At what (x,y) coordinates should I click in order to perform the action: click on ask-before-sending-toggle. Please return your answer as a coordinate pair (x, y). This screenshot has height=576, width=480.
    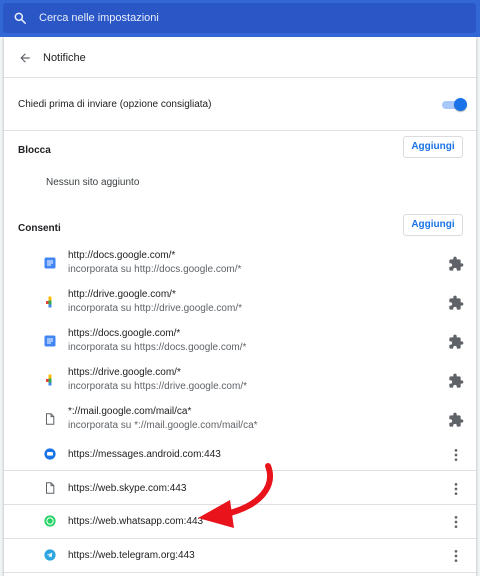
    Looking at the image, I should click on (454, 105).